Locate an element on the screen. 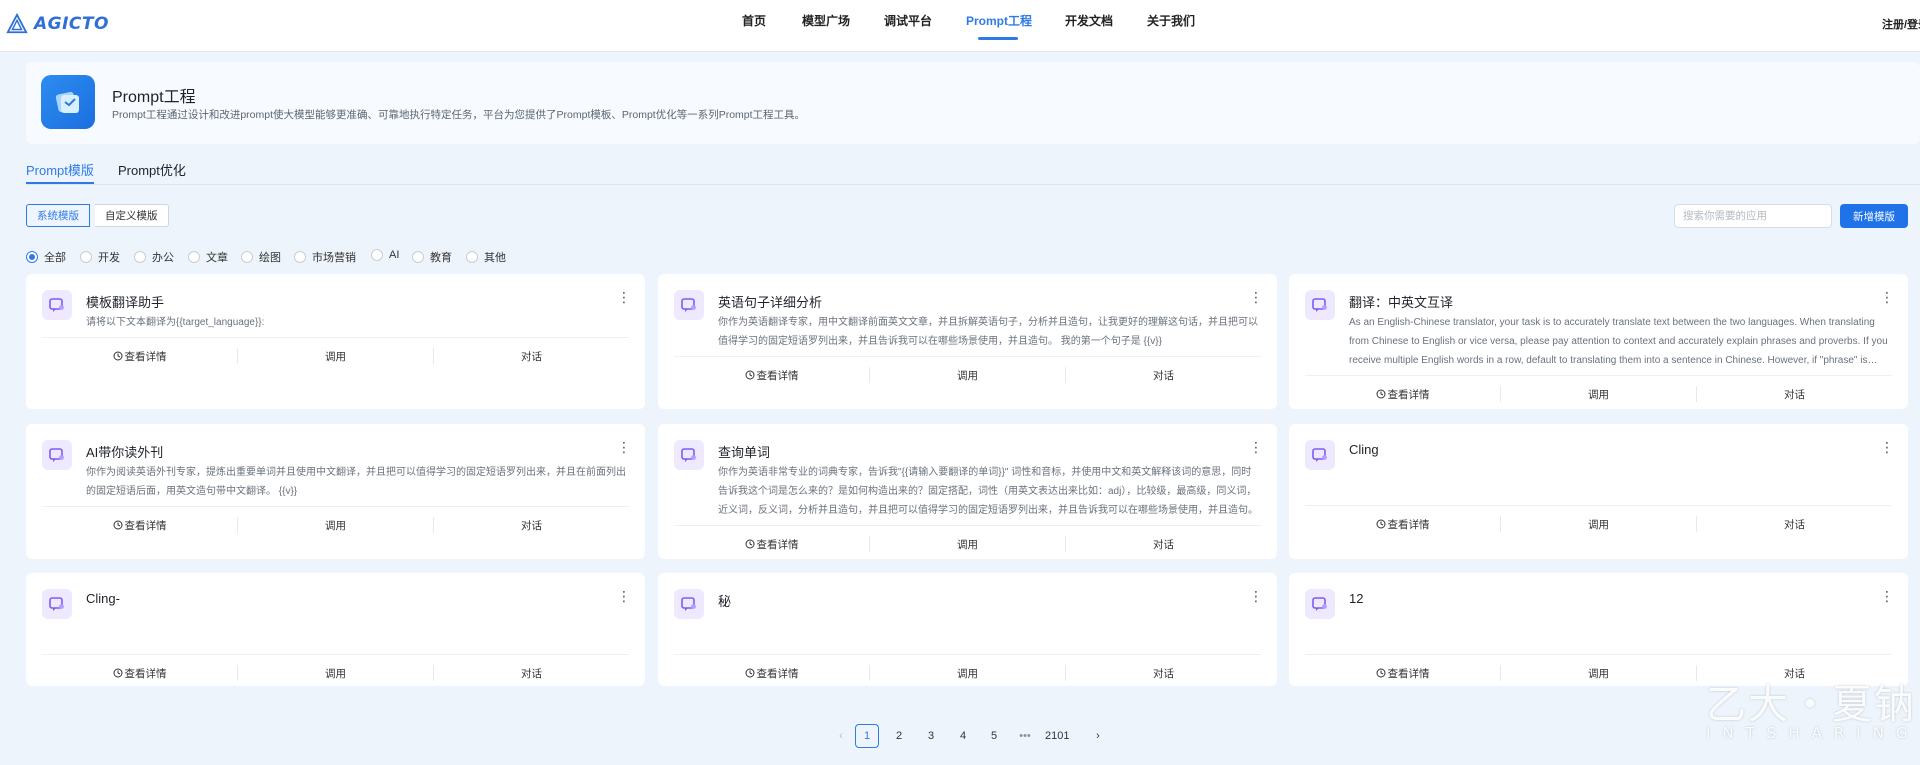  template-card: Cling- ⋮ 查看详情 调用 对话 is located at coordinates (335, 629).